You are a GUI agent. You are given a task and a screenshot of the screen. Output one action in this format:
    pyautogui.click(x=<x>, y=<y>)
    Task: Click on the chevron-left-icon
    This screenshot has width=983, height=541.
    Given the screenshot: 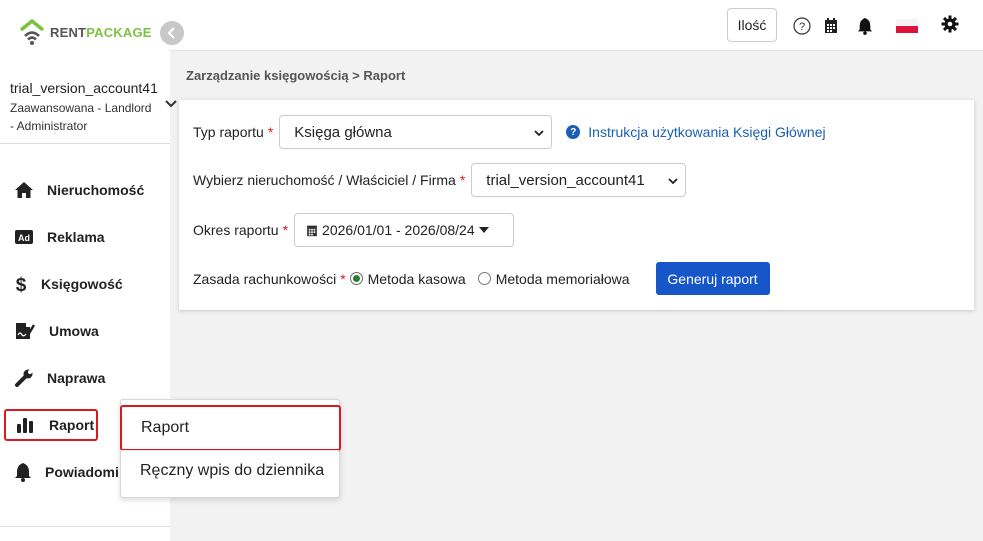 What is the action you would take?
    pyautogui.click(x=171, y=33)
    